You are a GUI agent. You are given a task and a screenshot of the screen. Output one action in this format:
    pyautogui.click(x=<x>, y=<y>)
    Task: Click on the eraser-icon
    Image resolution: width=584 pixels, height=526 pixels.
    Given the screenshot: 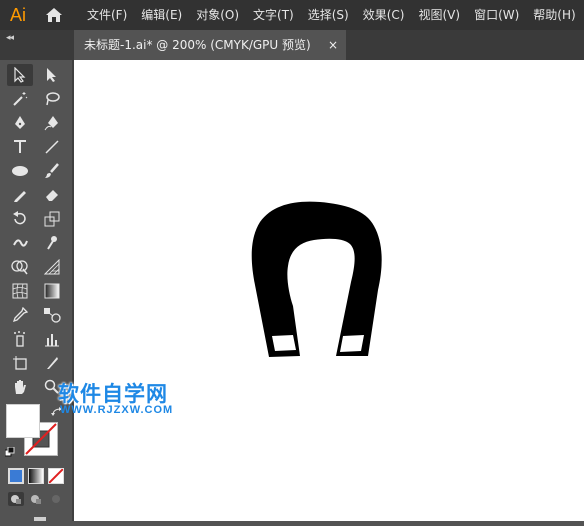 What is the action you would take?
    pyautogui.click(x=52, y=195)
    